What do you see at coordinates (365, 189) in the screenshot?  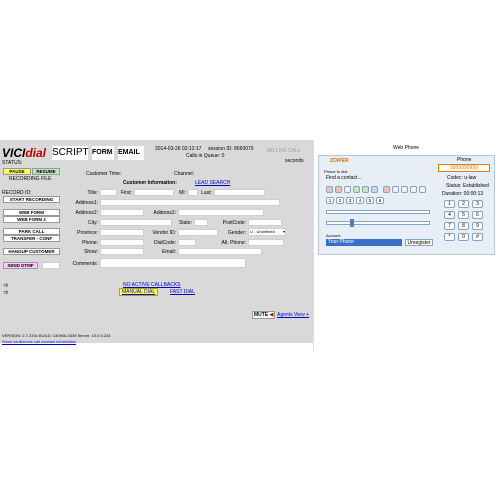 I see `phone-answer-icon` at bounding box center [365, 189].